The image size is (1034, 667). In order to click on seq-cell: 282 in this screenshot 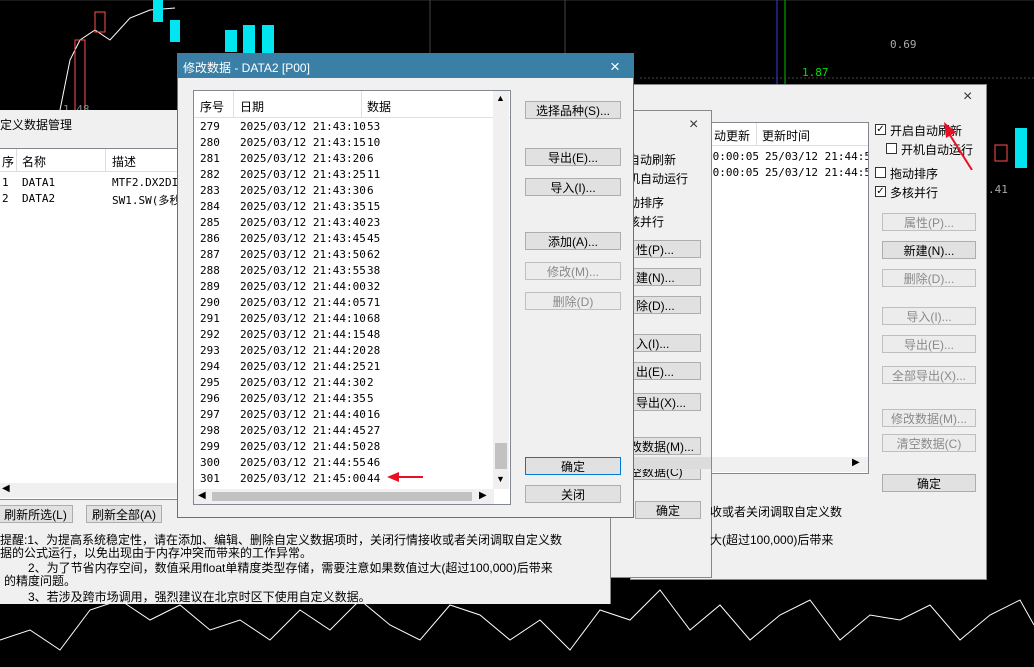, I will do `click(210, 174)`.